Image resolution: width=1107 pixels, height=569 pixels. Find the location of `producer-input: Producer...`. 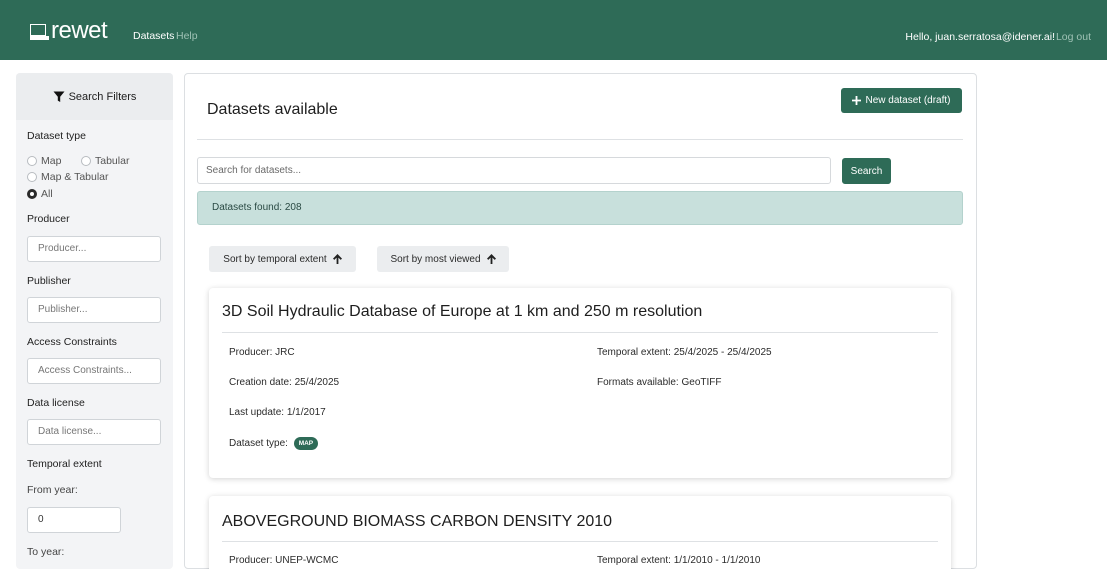

producer-input: Producer... is located at coordinates (94, 249).